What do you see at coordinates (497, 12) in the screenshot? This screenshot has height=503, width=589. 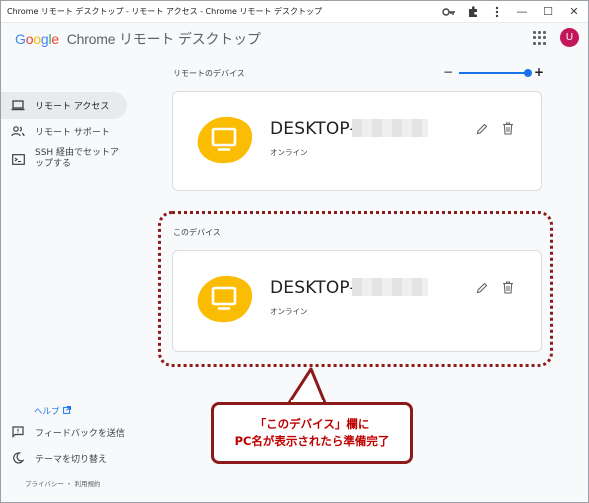 I see `more-vert-icon` at bounding box center [497, 12].